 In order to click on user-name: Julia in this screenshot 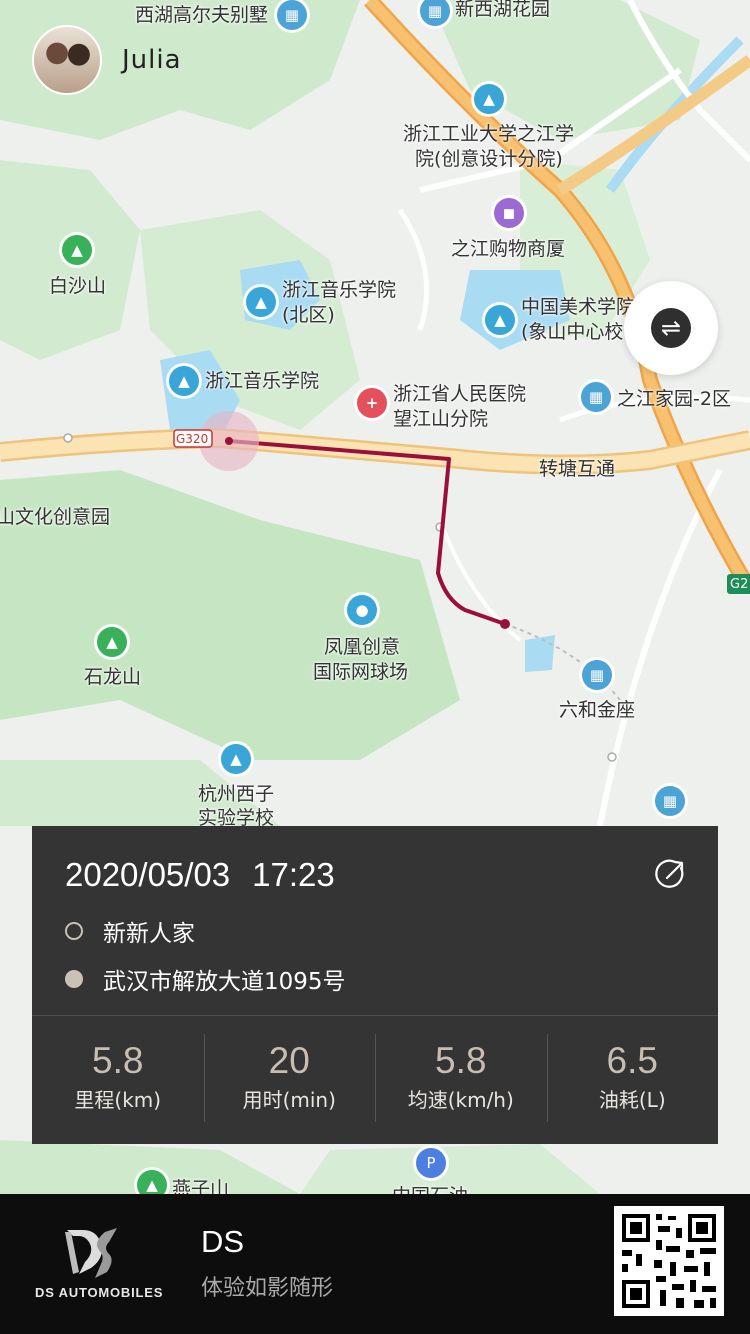, I will do `click(152, 60)`.